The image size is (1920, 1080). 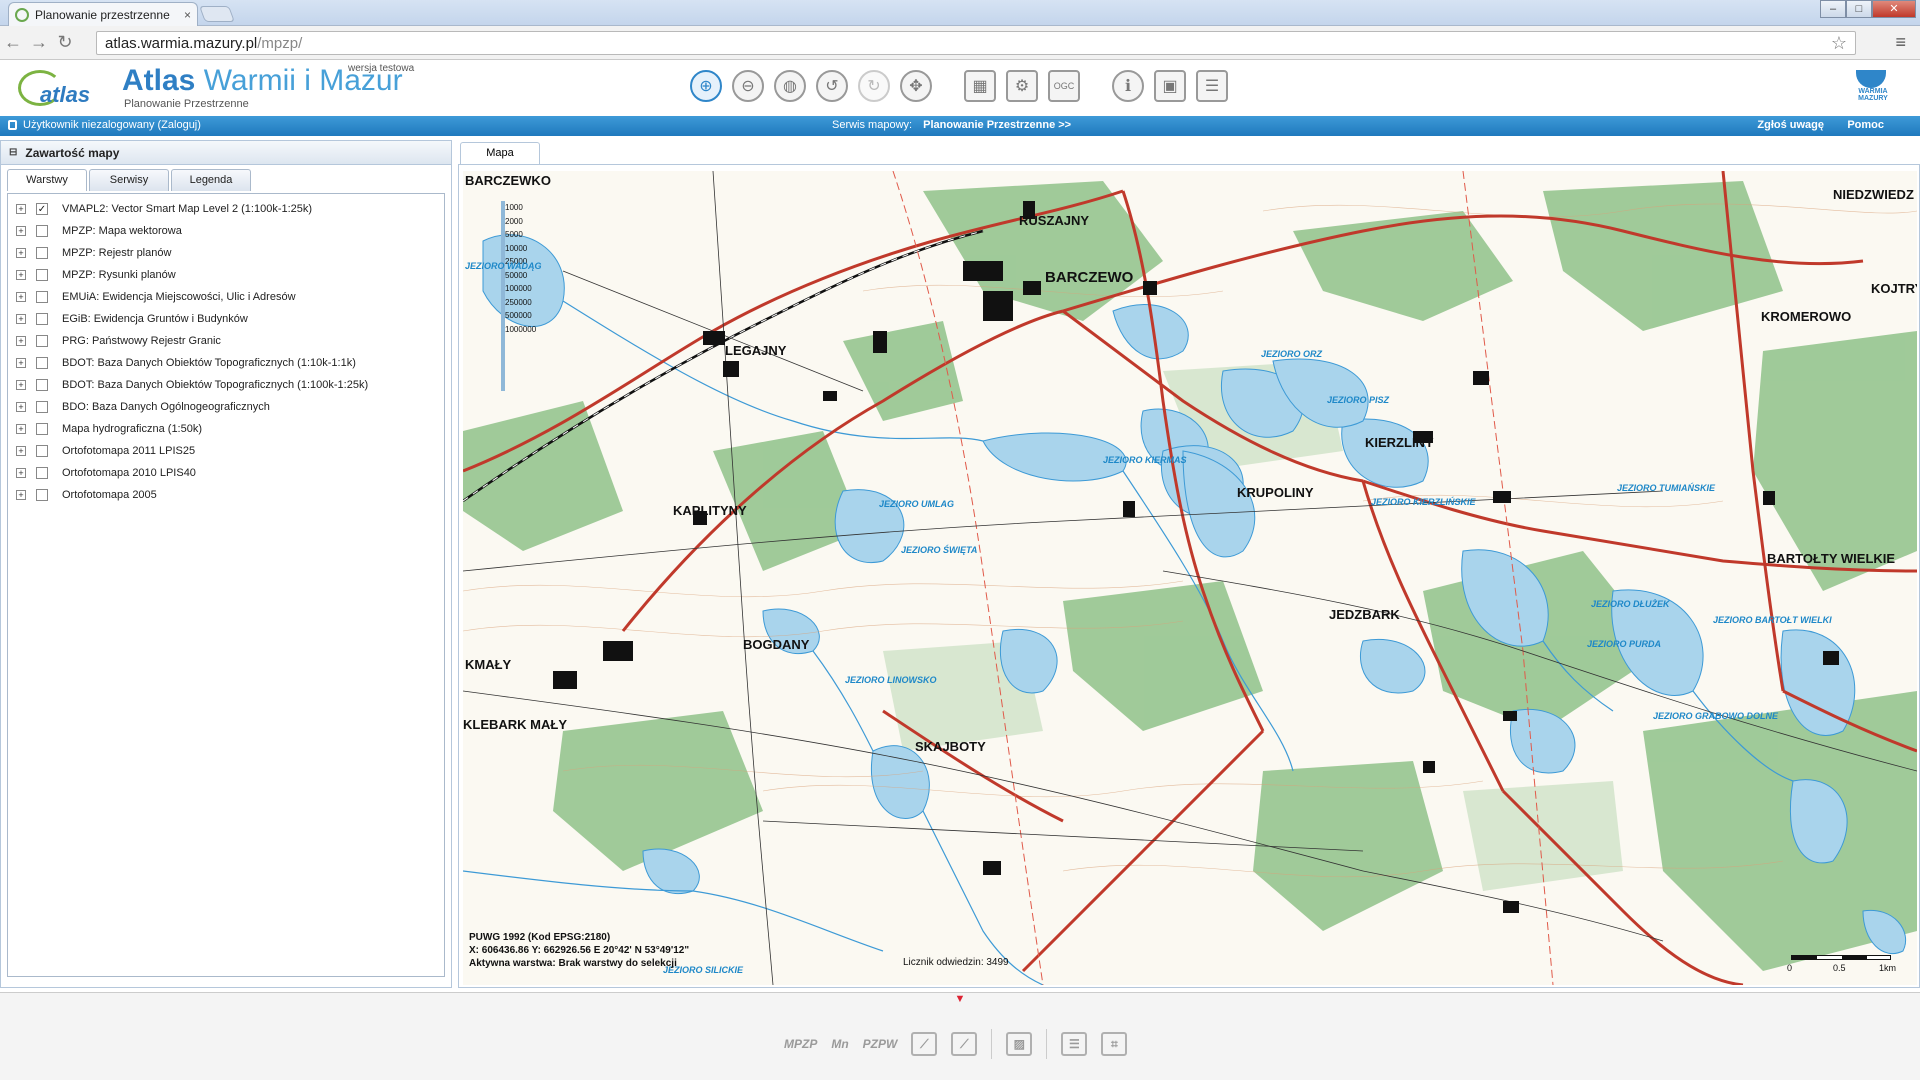 What do you see at coordinates (520, 330) in the screenshot?
I see `zoom-scale-tick: 1000000` at bounding box center [520, 330].